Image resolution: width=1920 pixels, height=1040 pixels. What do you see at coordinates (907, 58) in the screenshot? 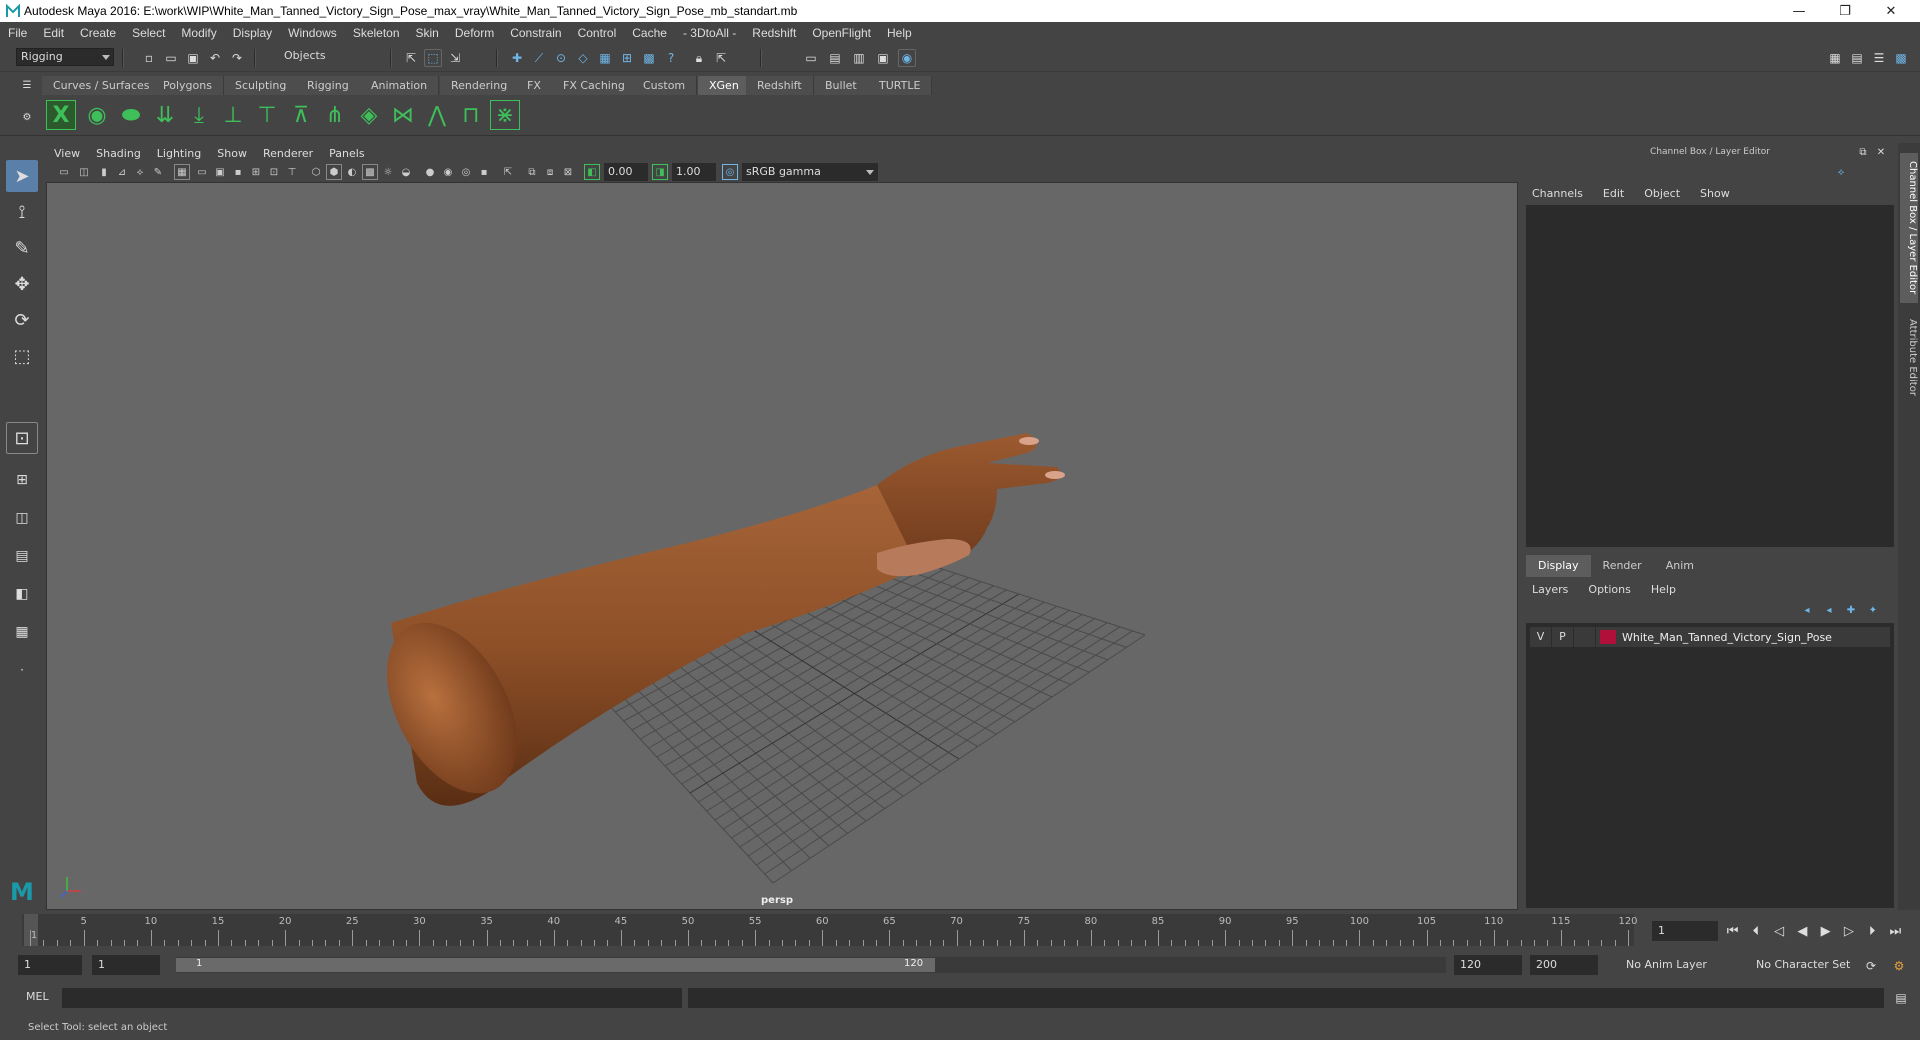
I see `hypershade-icon: ◉` at bounding box center [907, 58].